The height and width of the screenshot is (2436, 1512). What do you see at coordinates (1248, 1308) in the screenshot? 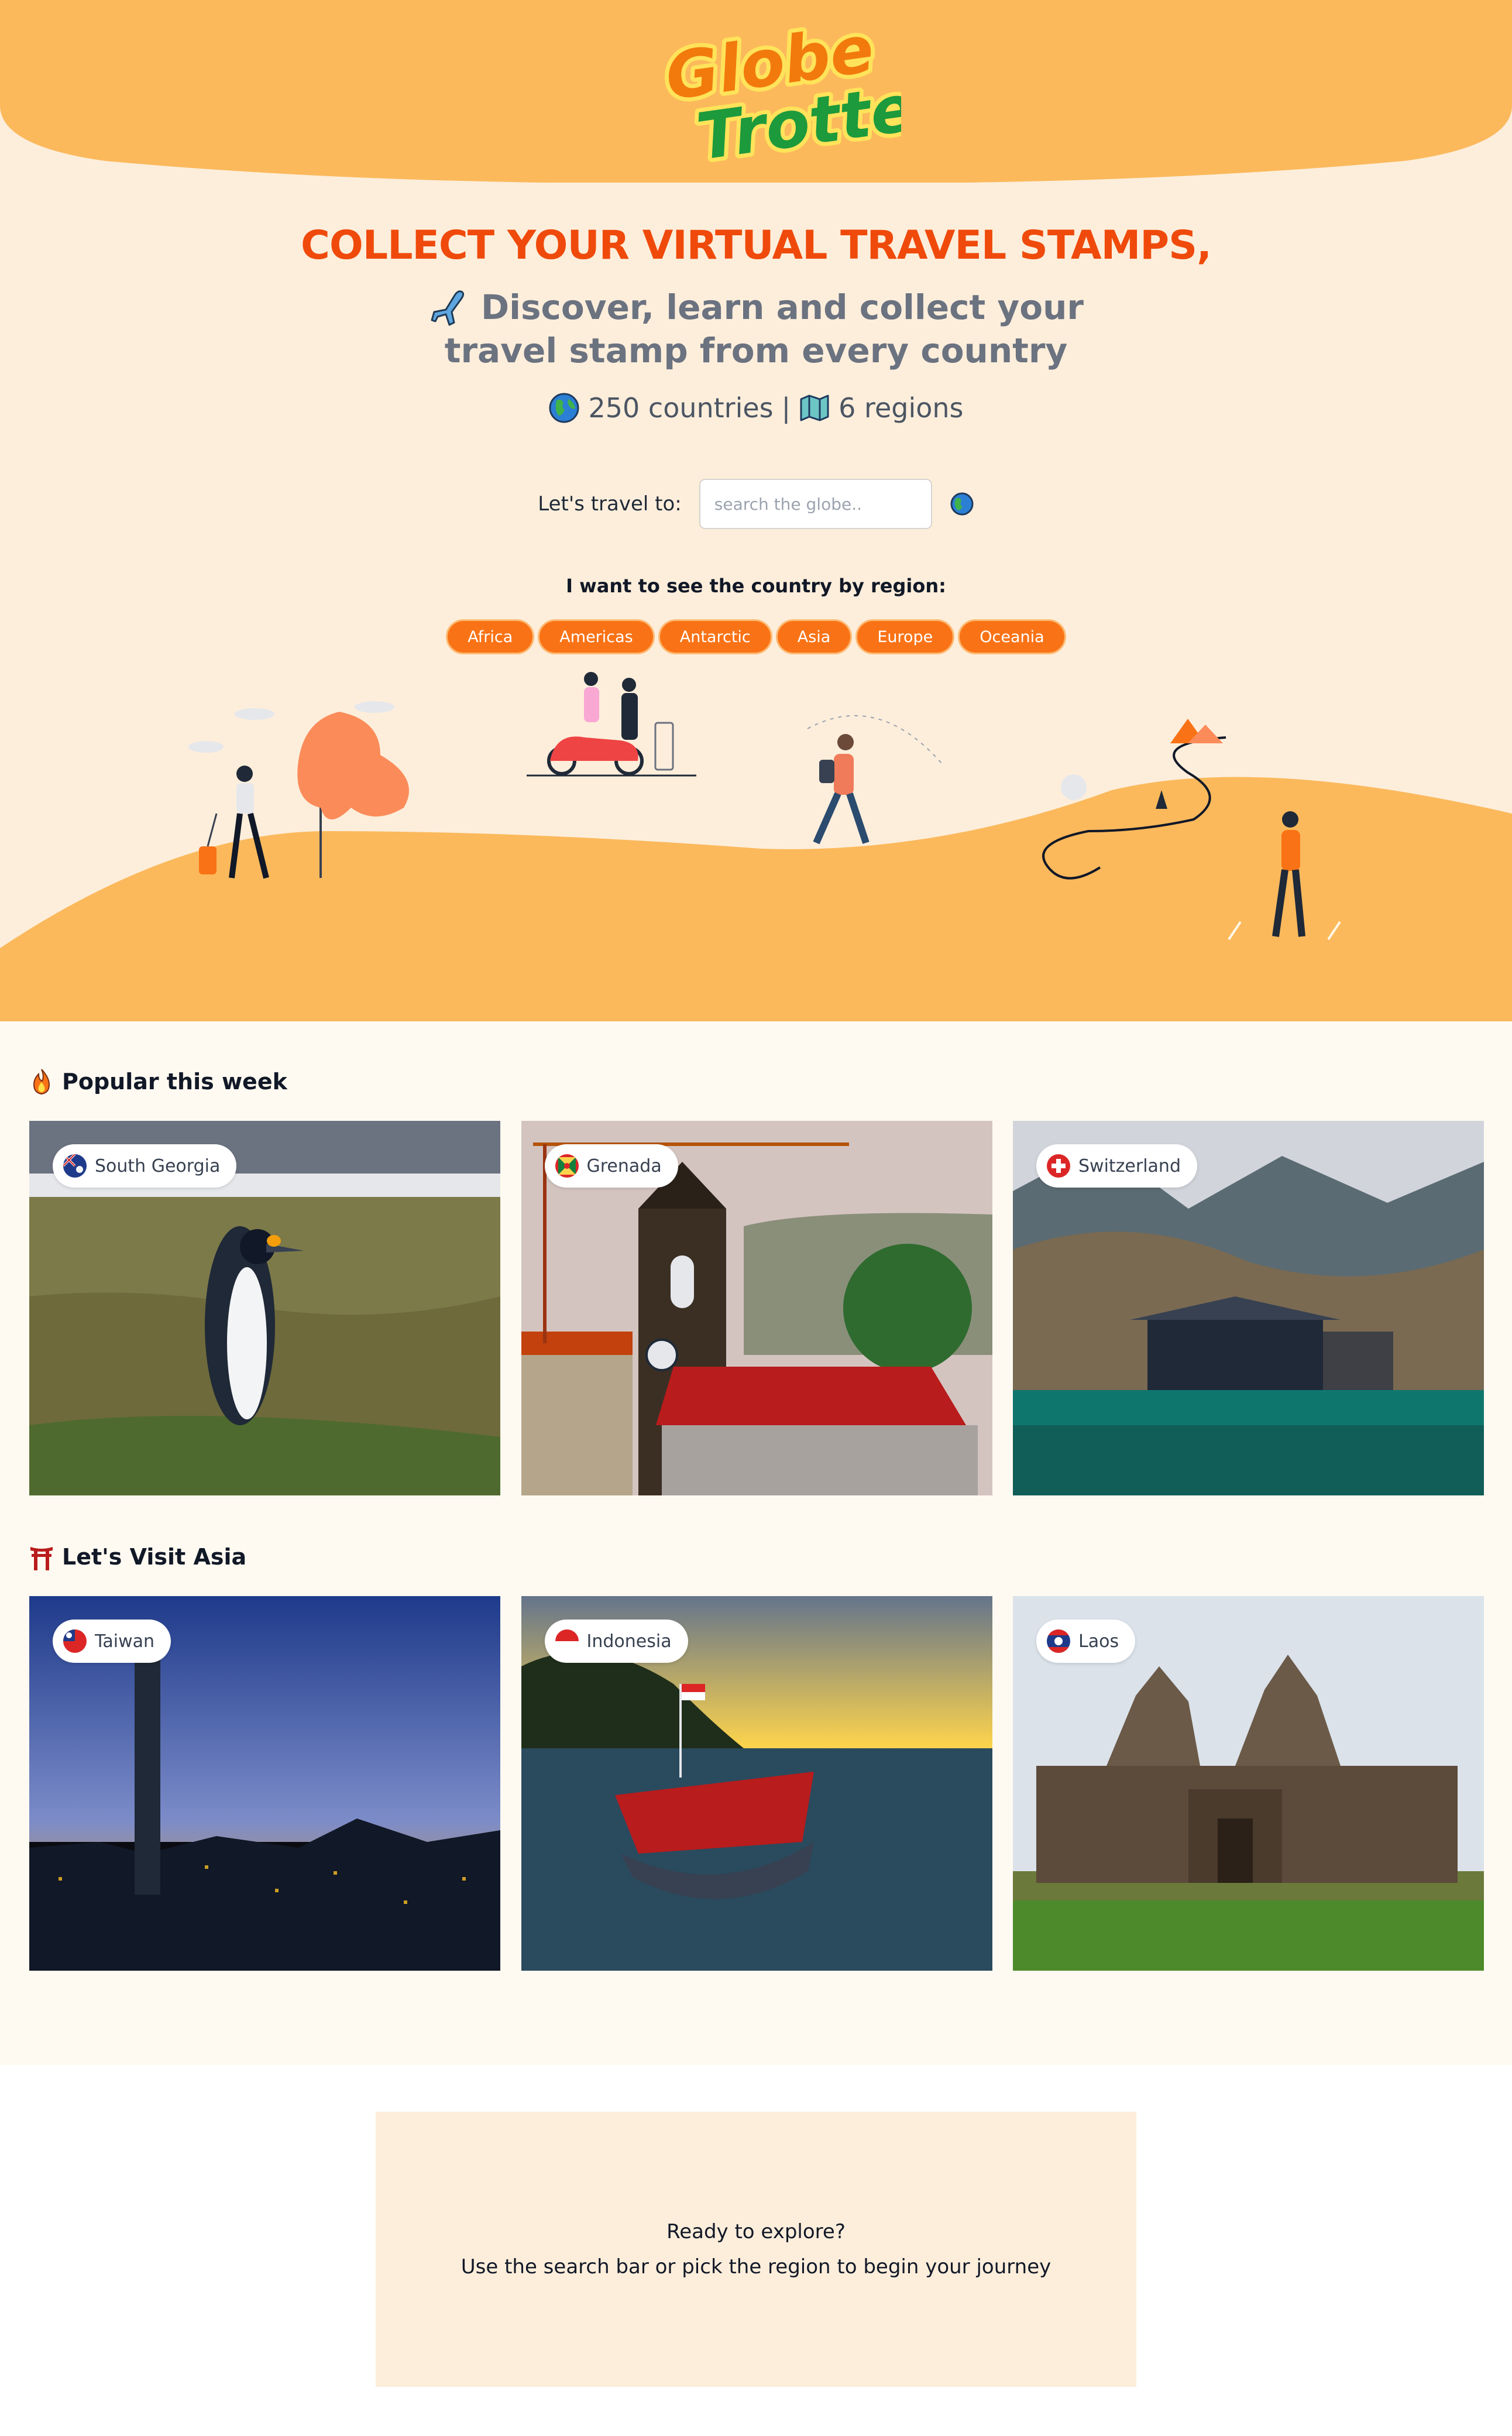
I see `country-card-switzerland: Switzerland` at bounding box center [1248, 1308].